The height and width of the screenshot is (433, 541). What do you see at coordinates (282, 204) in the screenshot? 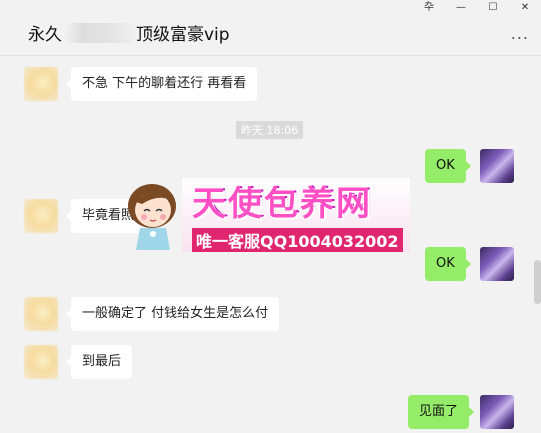
I see `watermark-title: 天使包养网` at bounding box center [282, 204].